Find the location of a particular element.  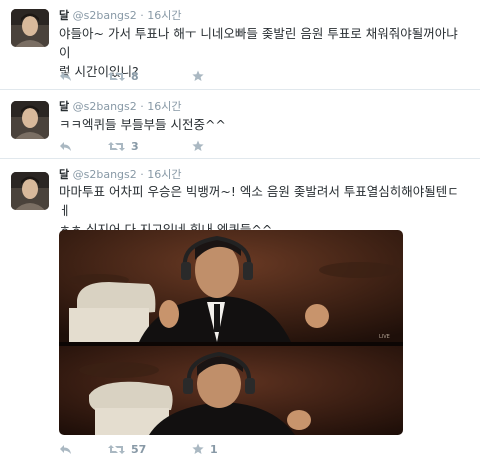

media-caption: LIVE is located at coordinates (384, 337).